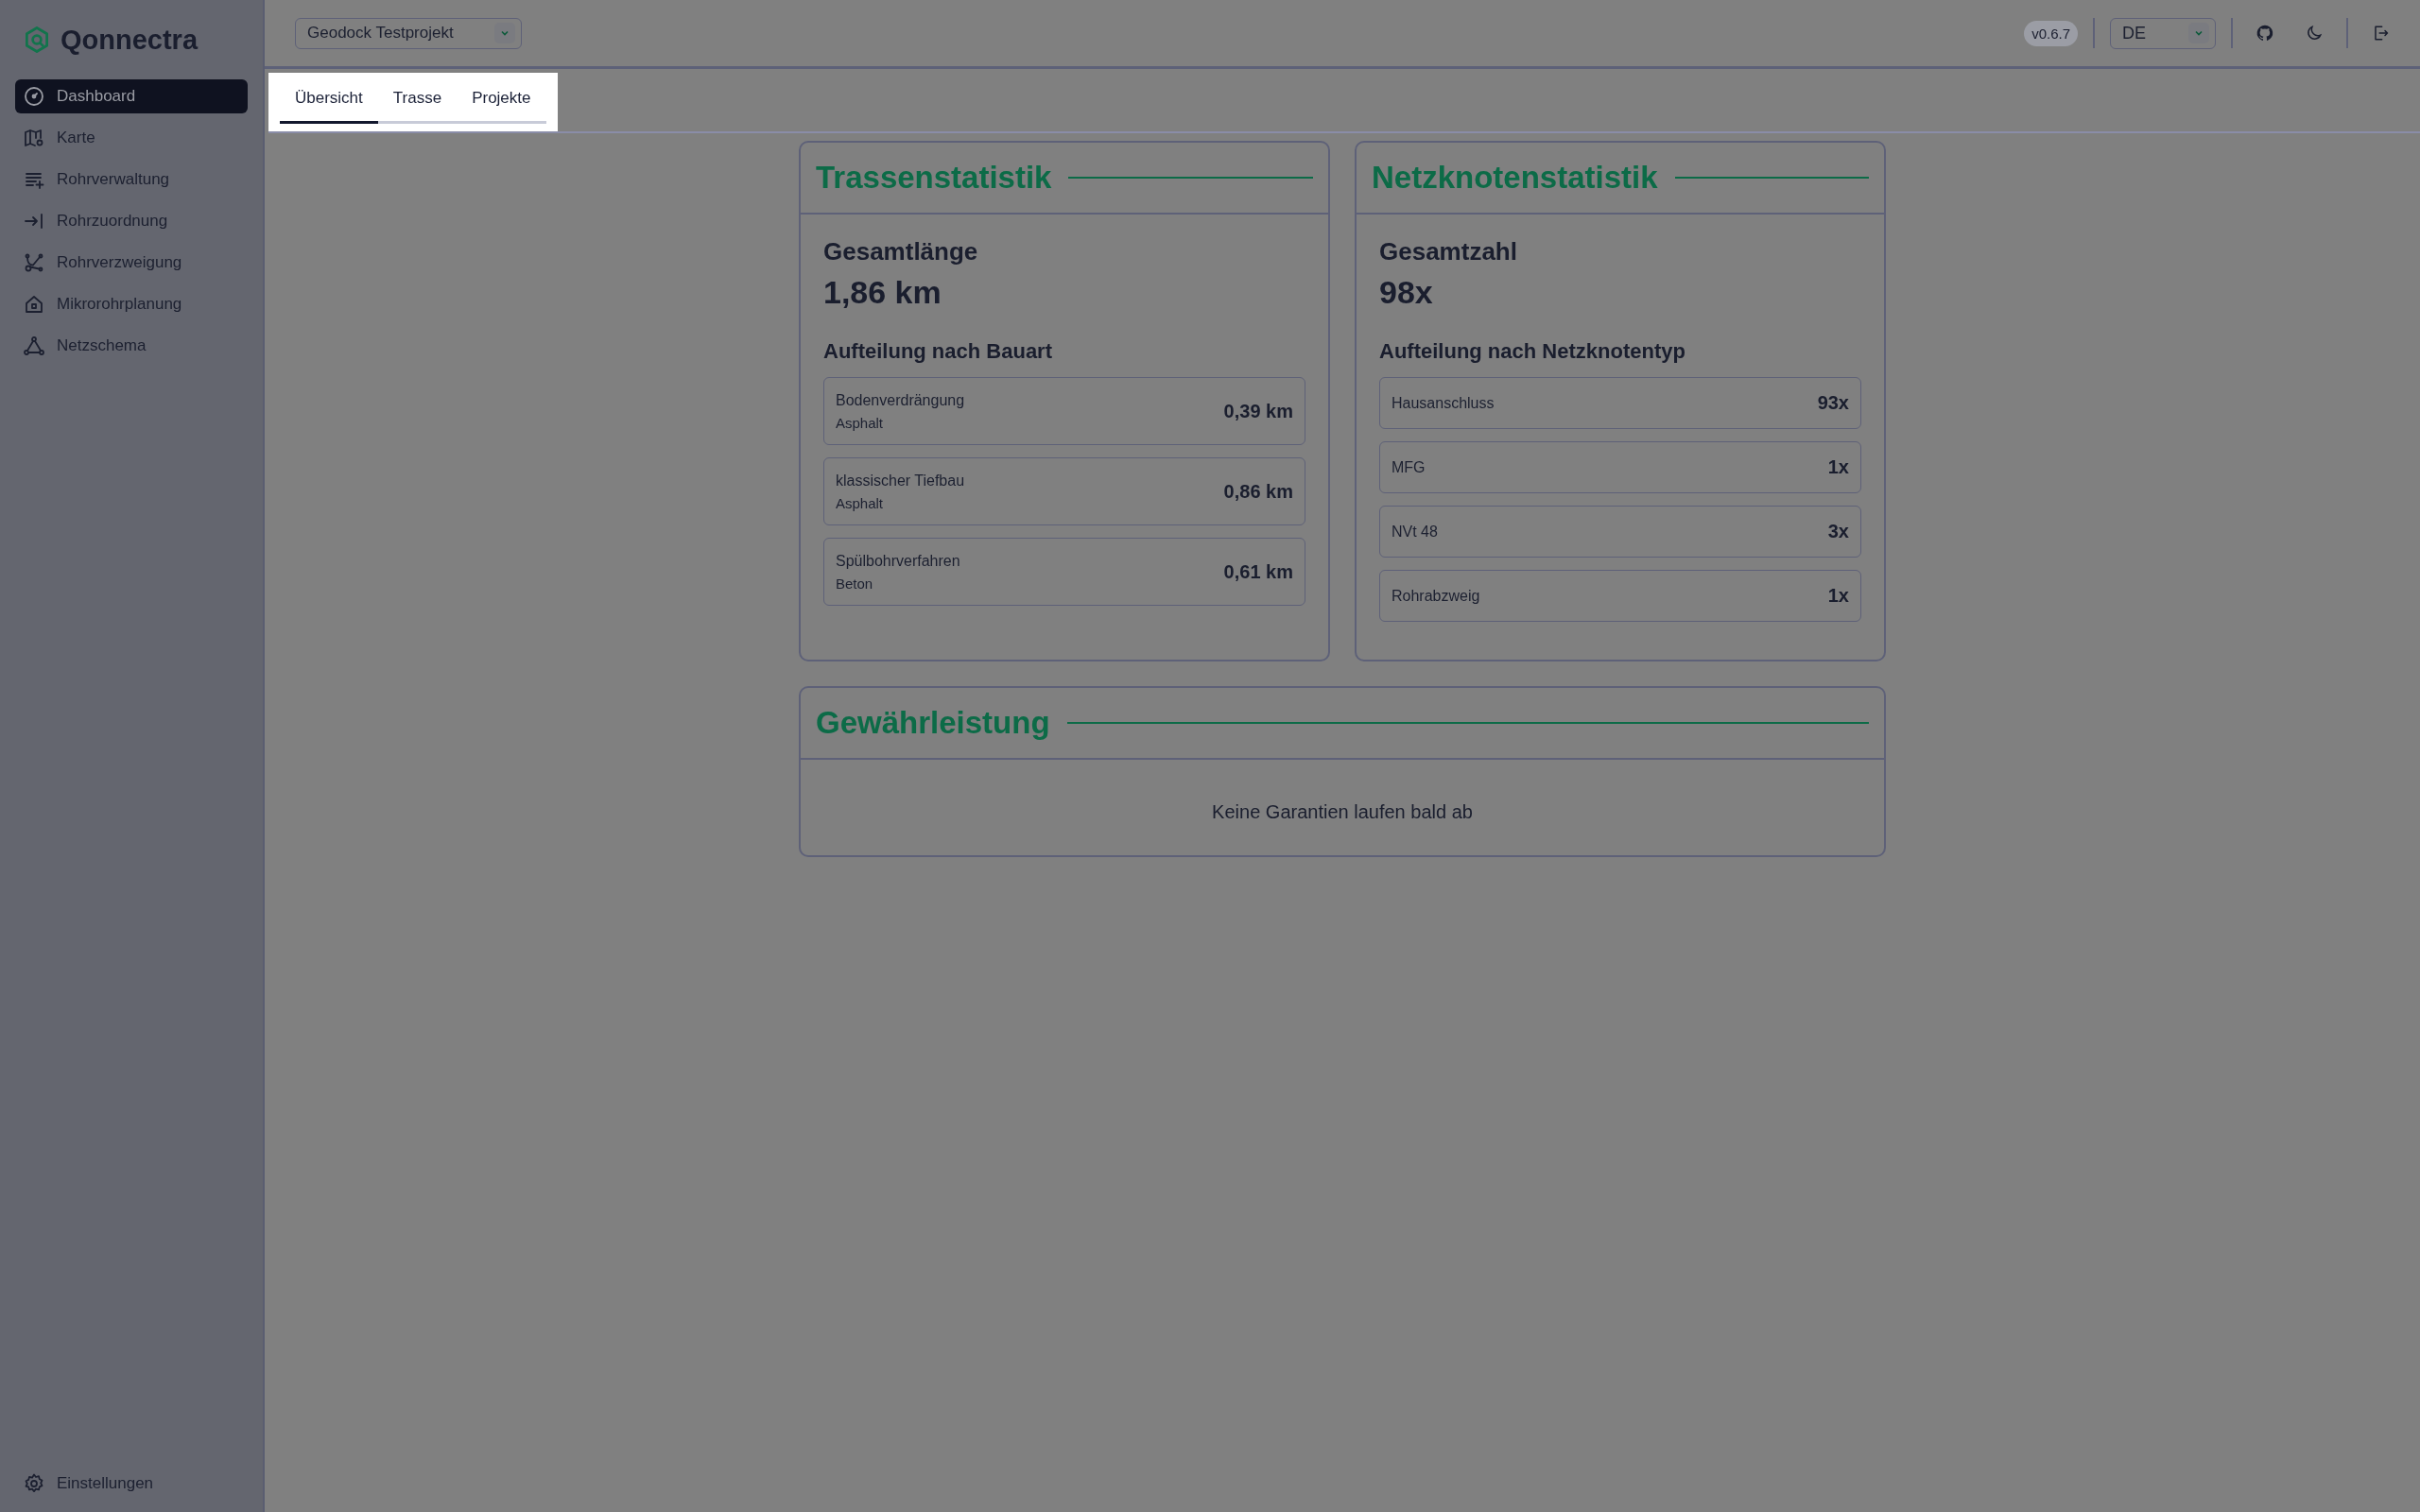  I want to click on map-icon, so click(34, 138).